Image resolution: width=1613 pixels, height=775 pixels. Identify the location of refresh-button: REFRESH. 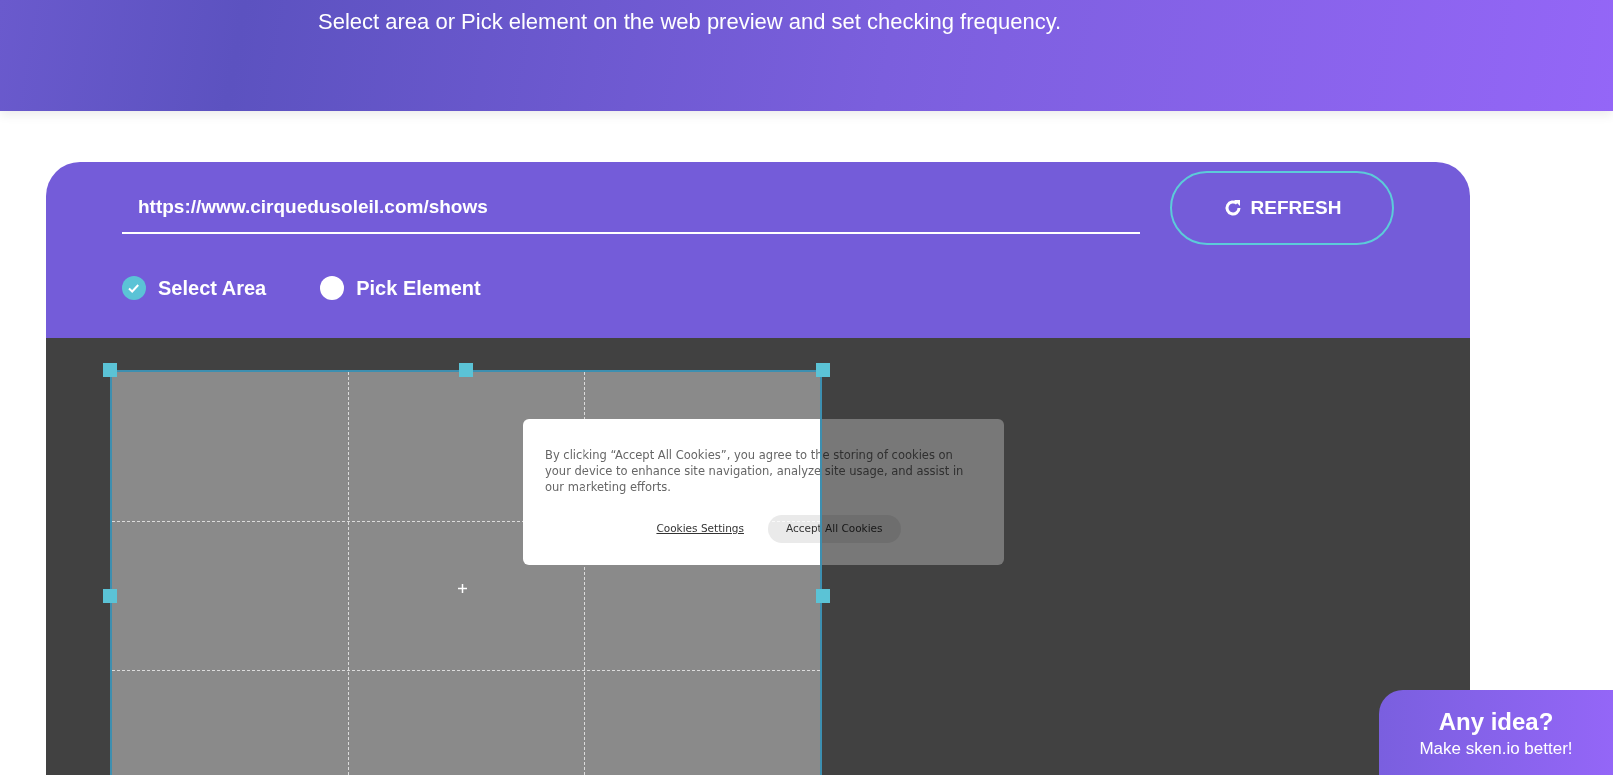
(1282, 208).